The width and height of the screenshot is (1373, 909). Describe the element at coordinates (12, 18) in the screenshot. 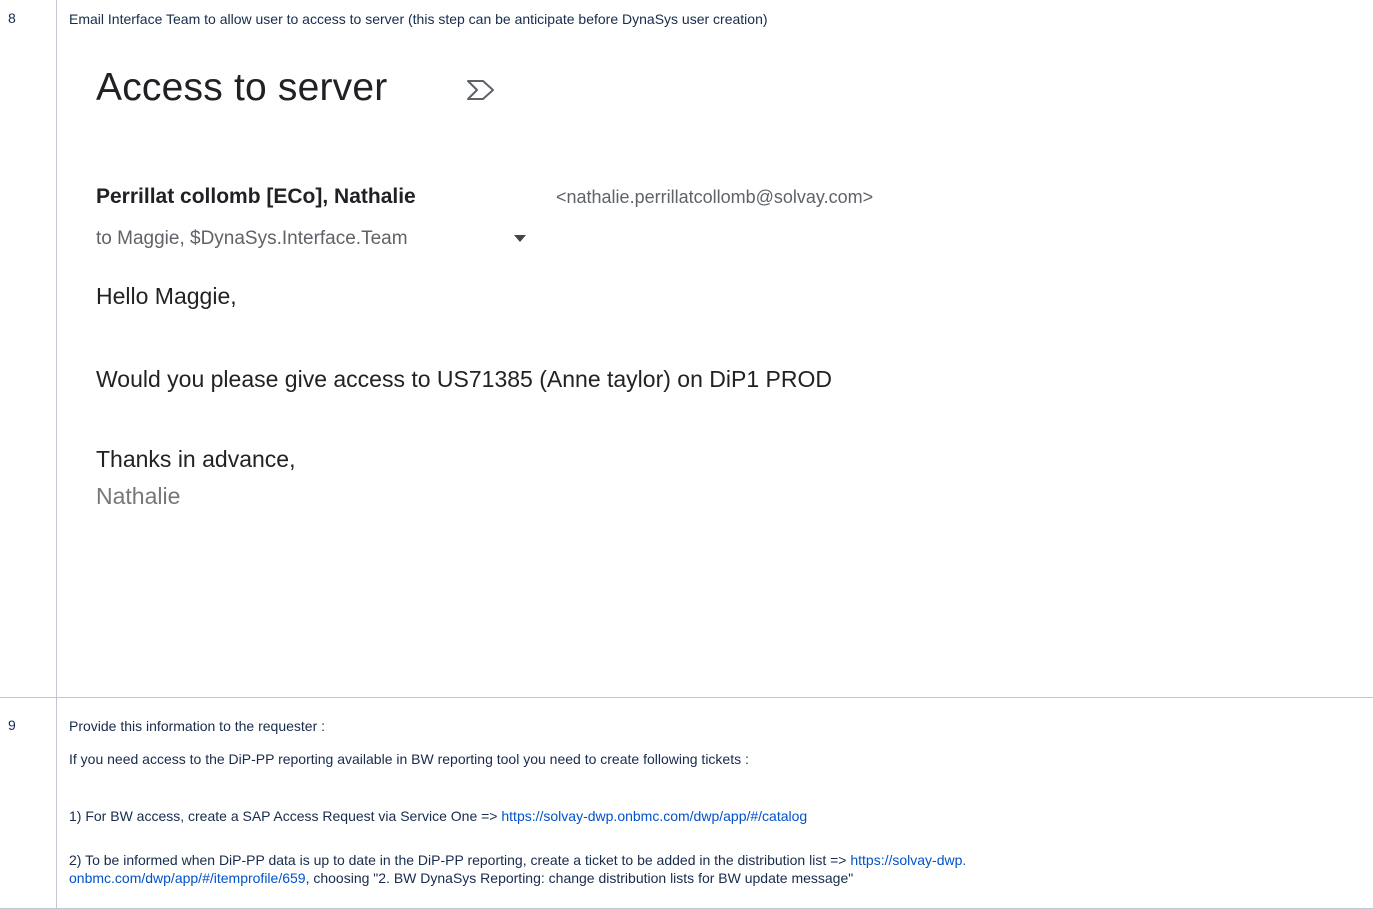

I see `step-number: 8` at that location.